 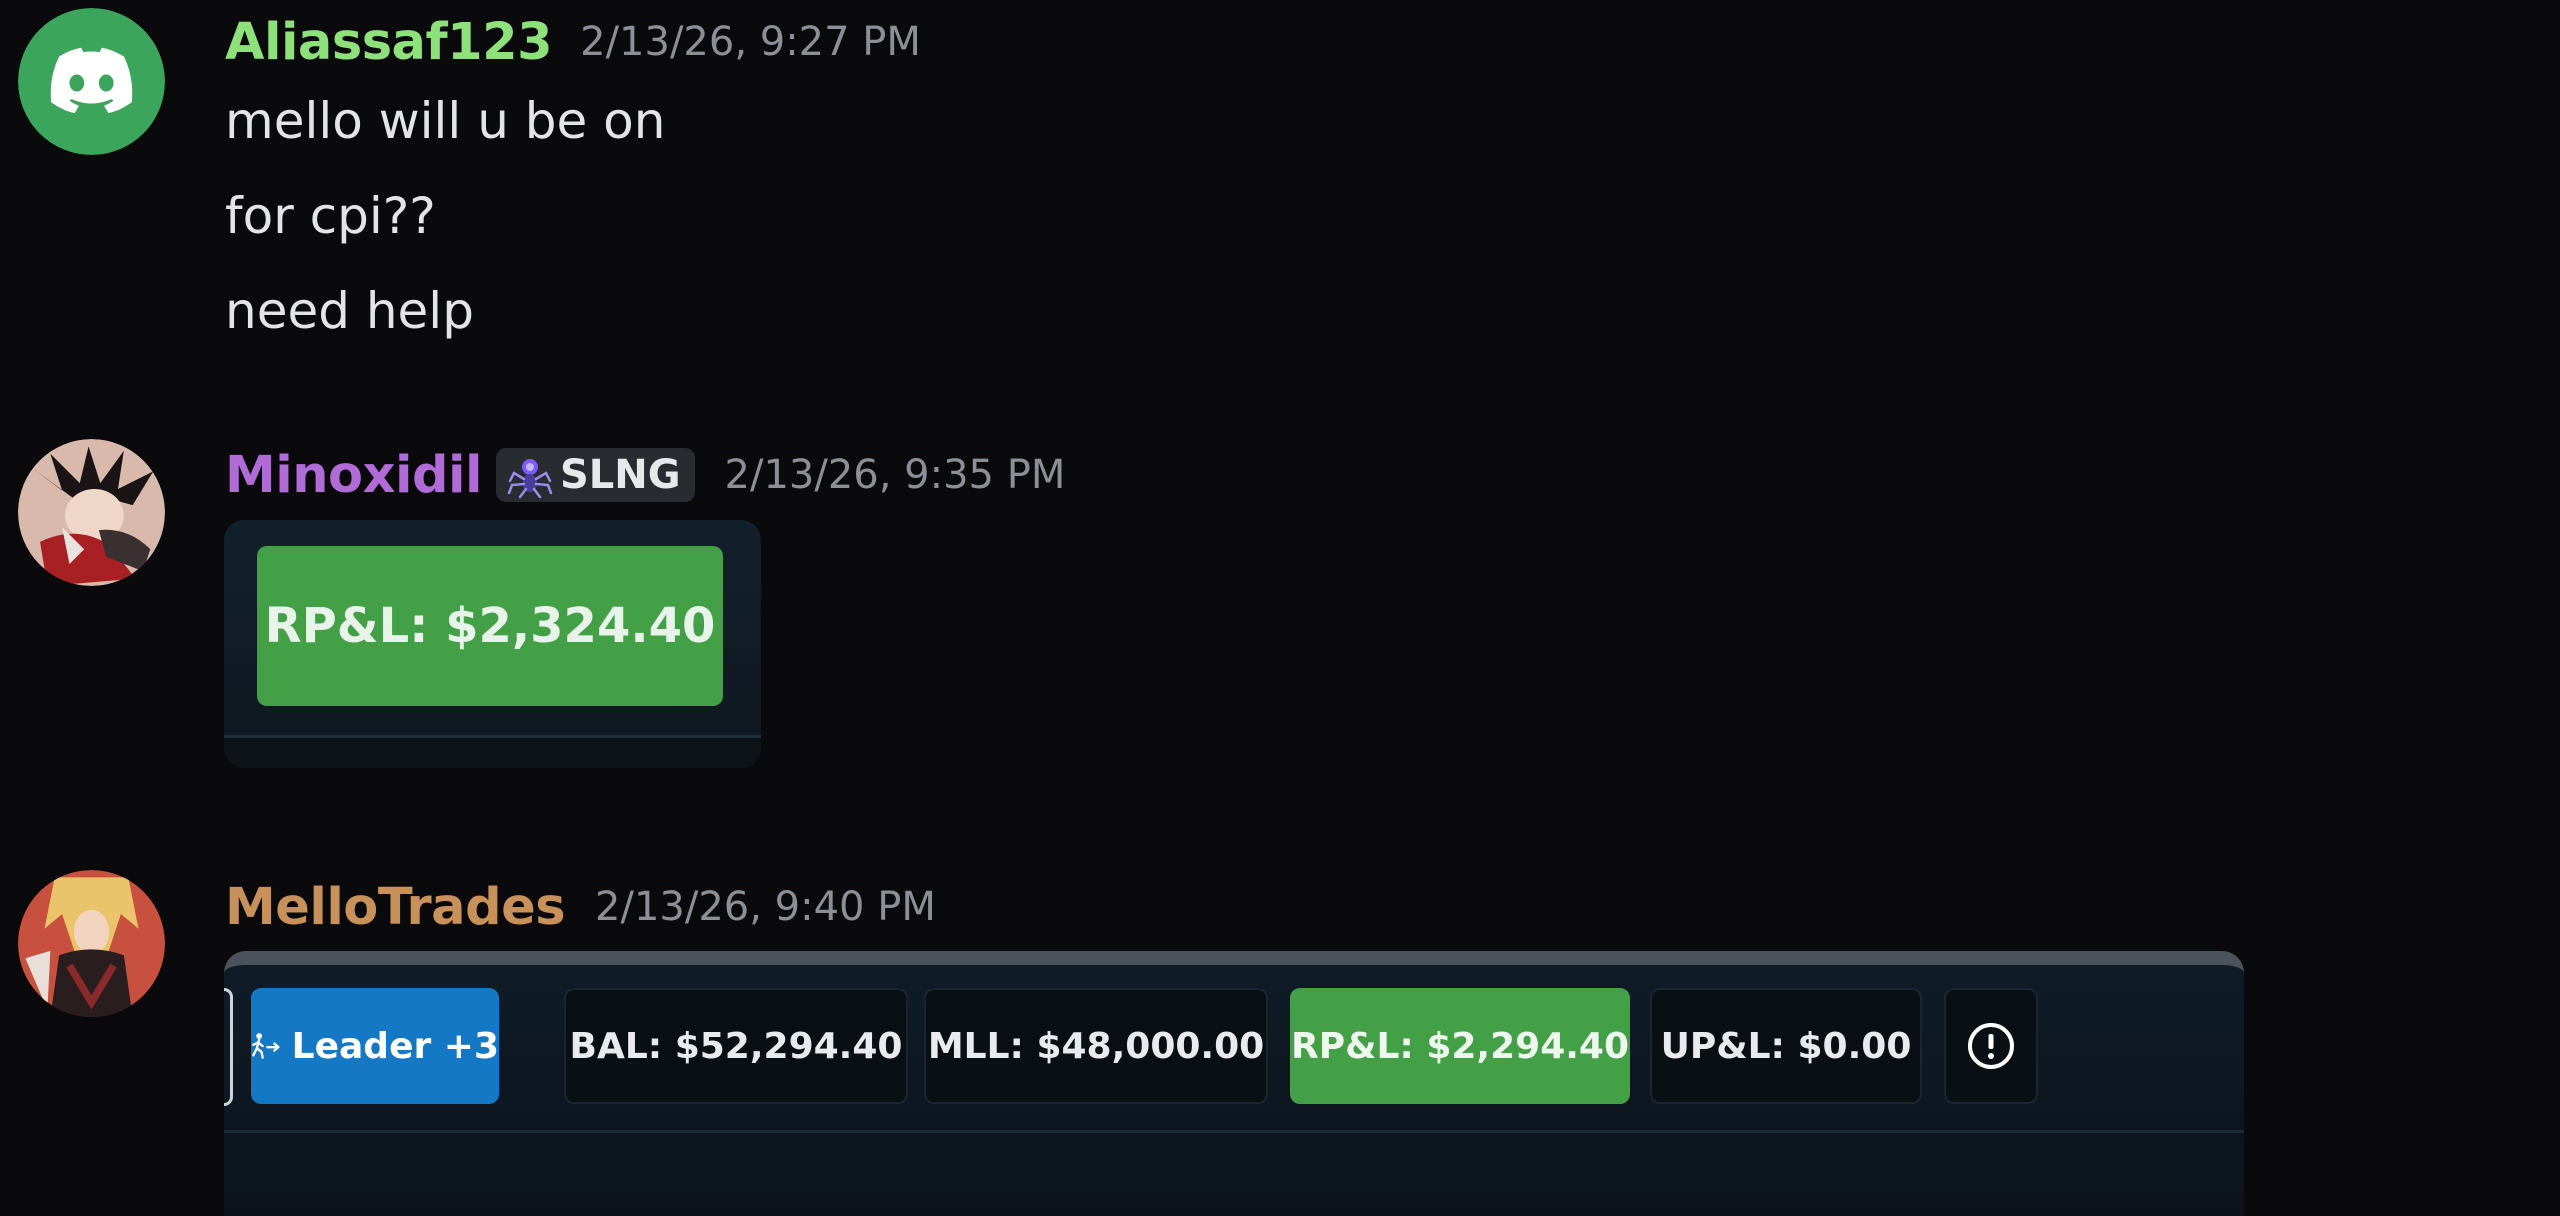 What do you see at coordinates (349, 311) in the screenshot?
I see `message-text: need help` at bounding box center [349, 311].